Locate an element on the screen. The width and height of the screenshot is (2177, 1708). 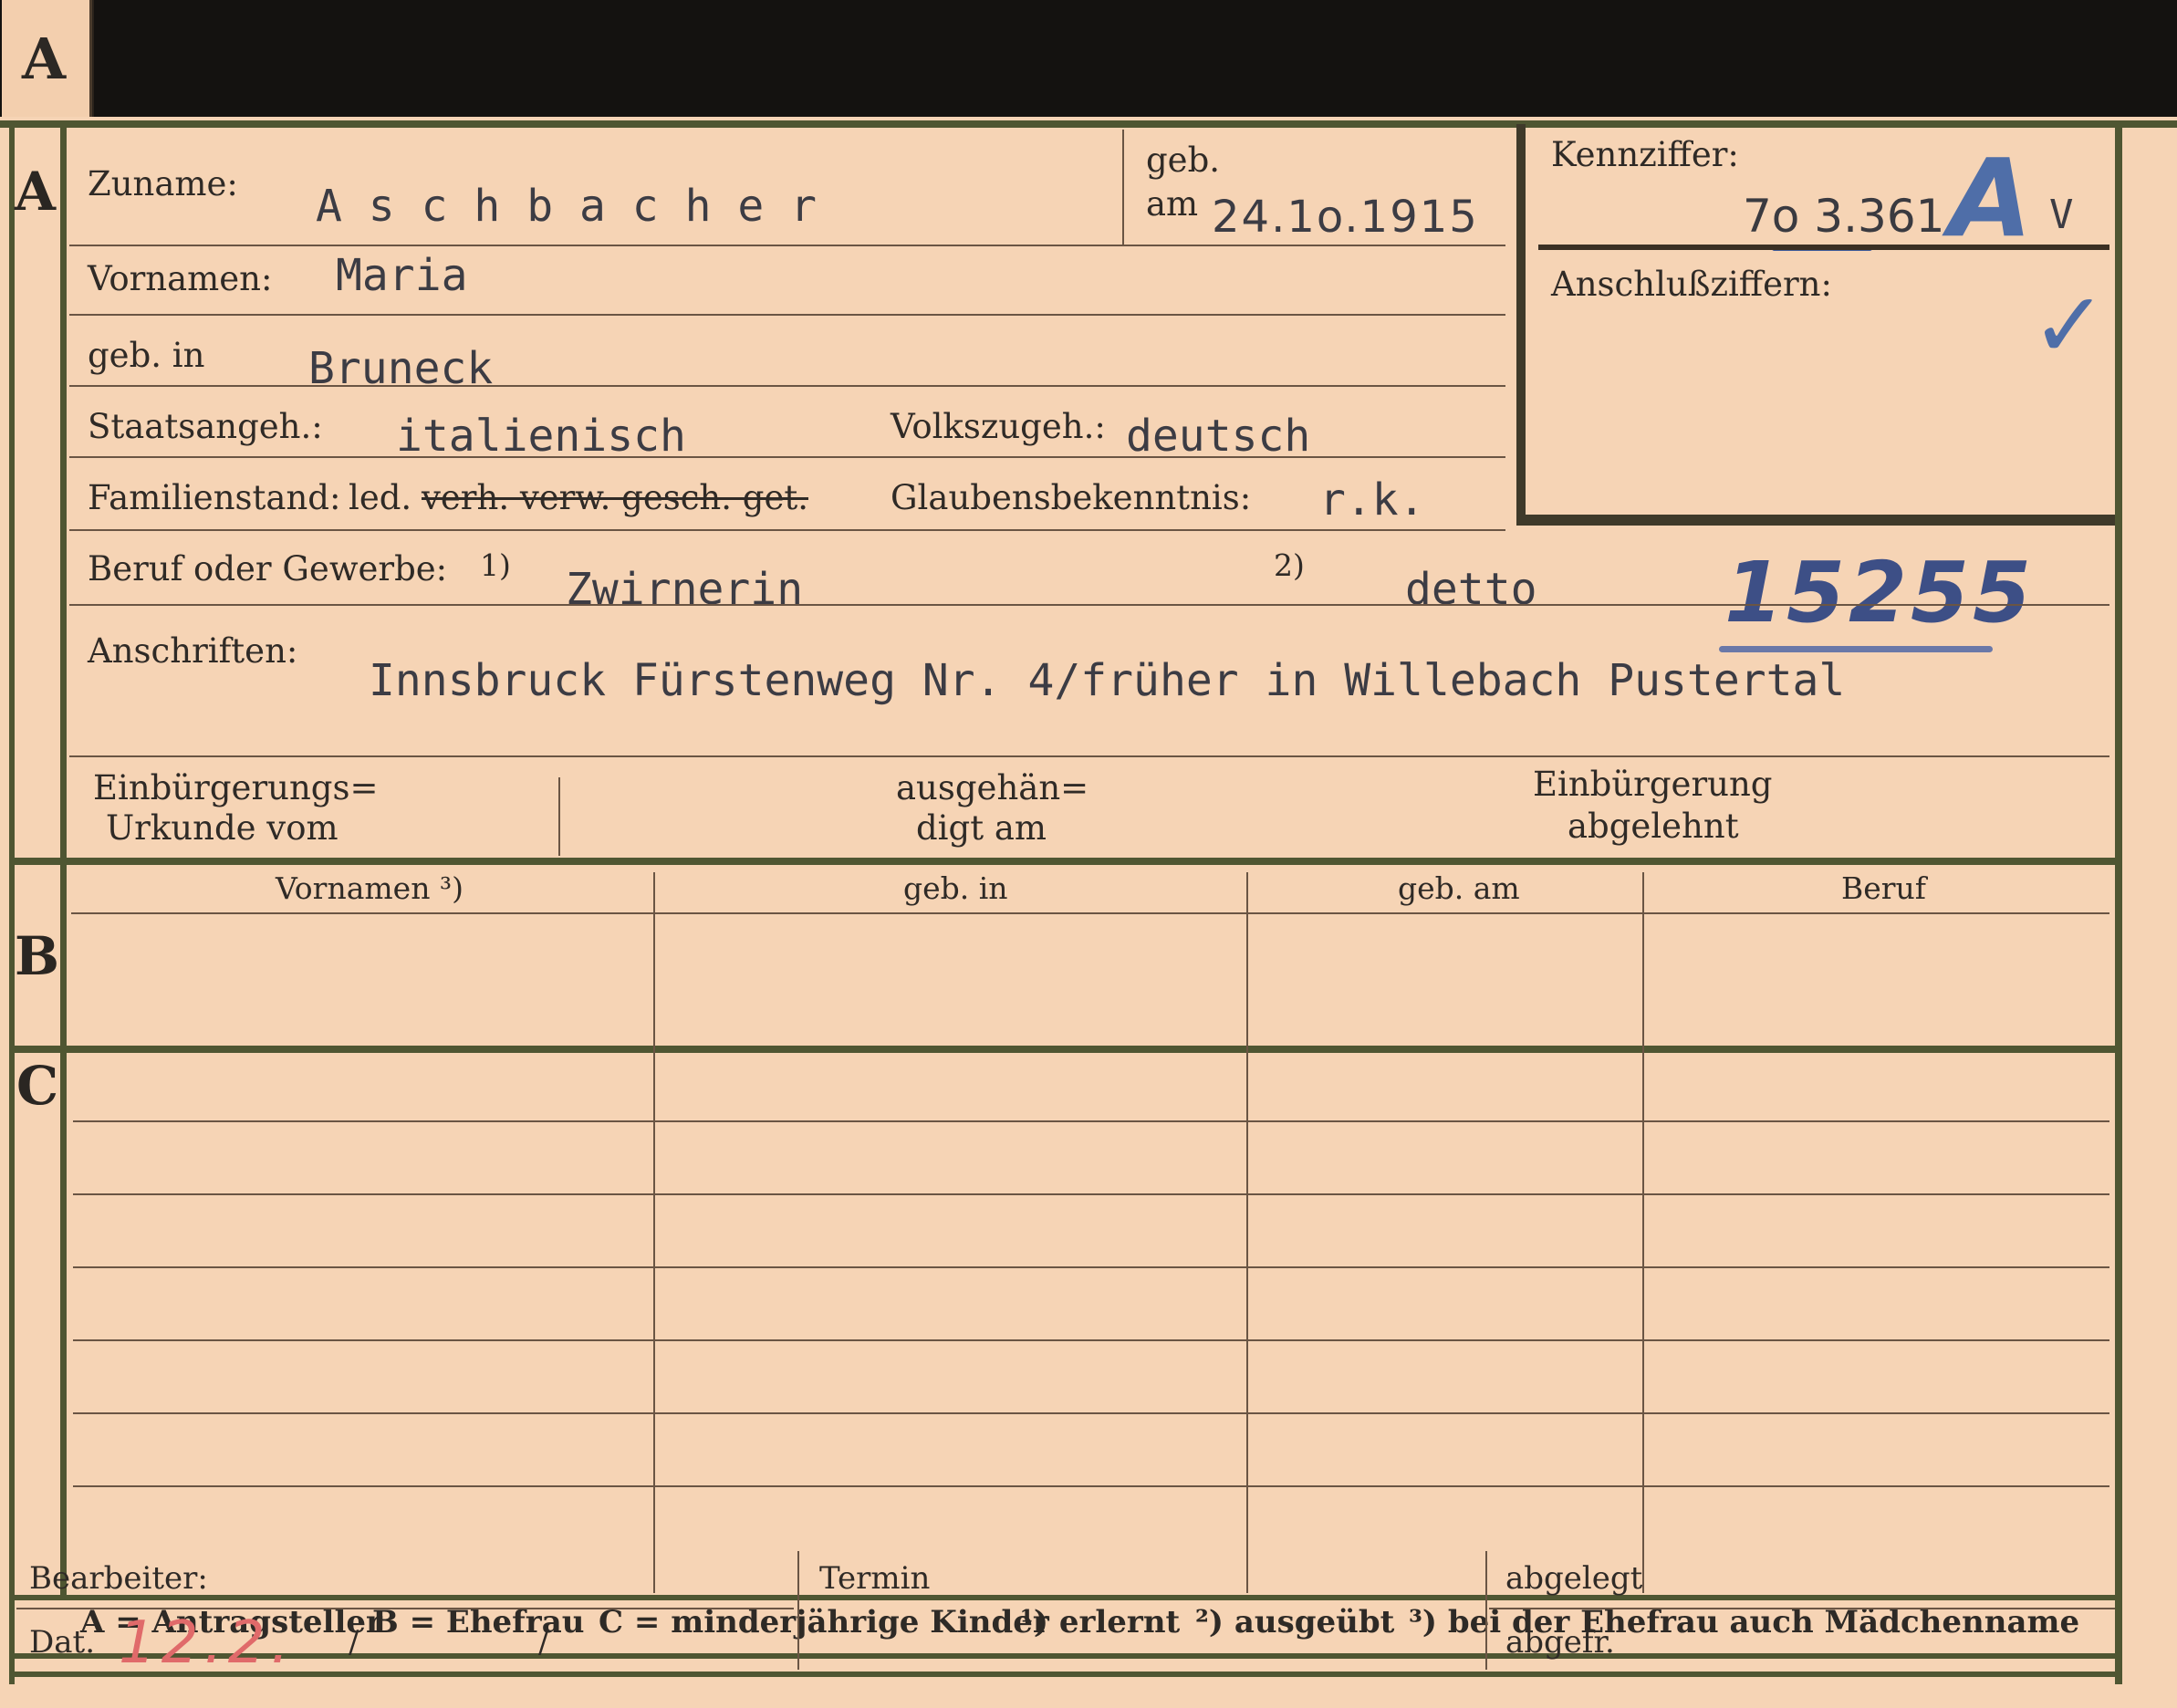
dat-slash-2: / is located at coordinates (543, 1643).